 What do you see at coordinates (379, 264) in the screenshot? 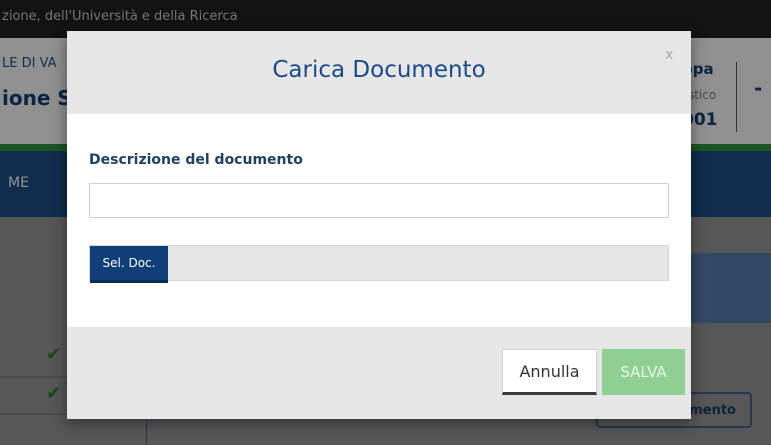
I see `file-selector: Sel. Doc.` at bounding box center [379, 264].